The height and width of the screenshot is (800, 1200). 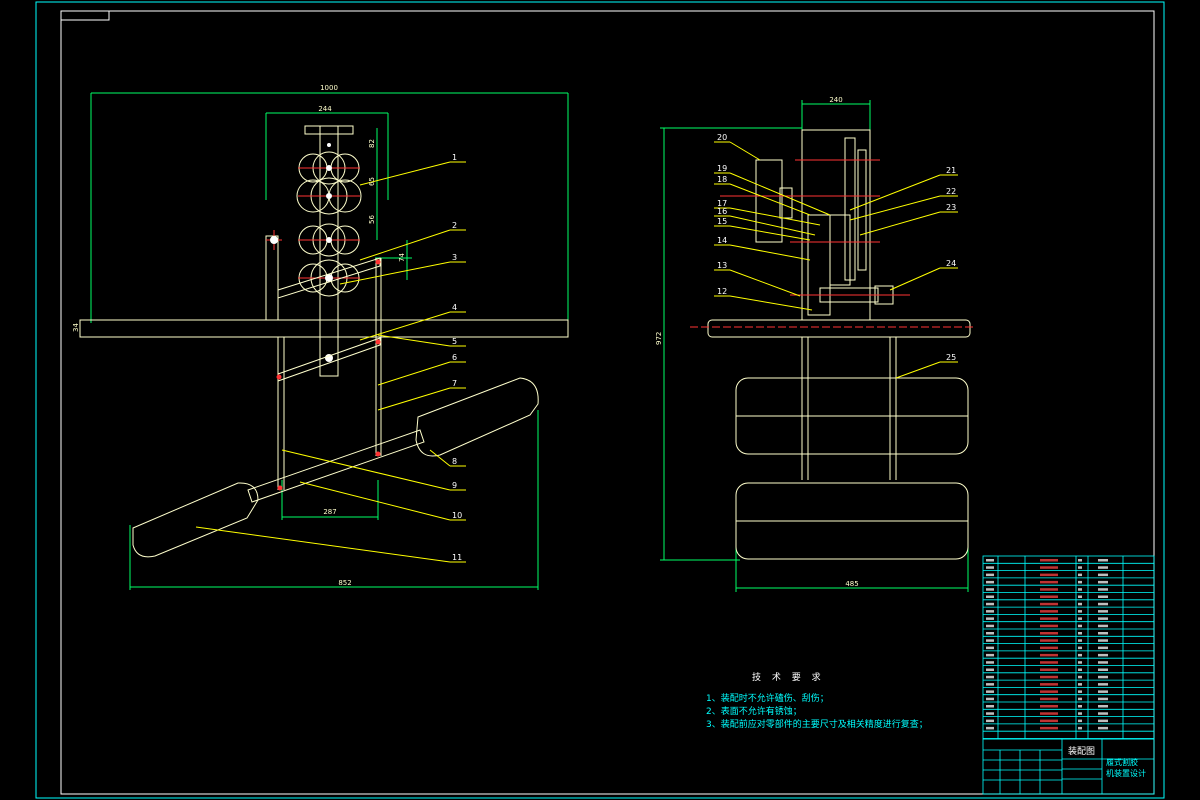 What do you see at coordinates (454, 225) in the screenshot?
I see `part-label-2: 2` at bounding box center [454, 225].